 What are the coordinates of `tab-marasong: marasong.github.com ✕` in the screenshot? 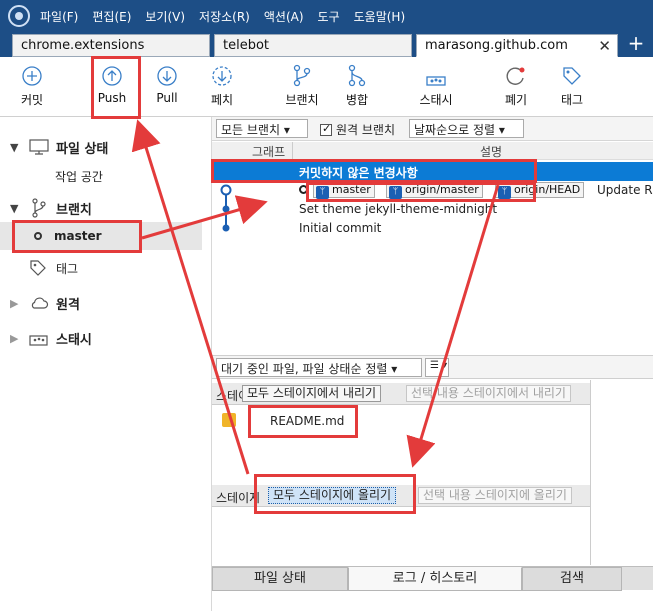 It's located at (517, 45).